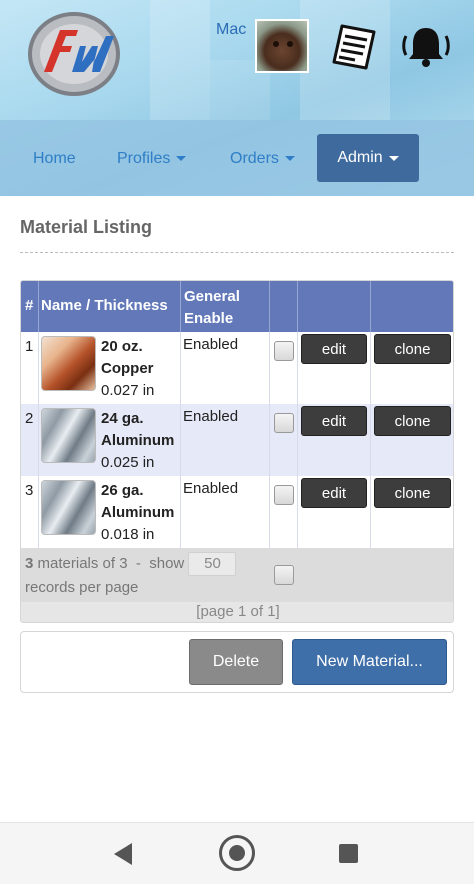  I want to click on per-page-input: 50, so click(212, 564).